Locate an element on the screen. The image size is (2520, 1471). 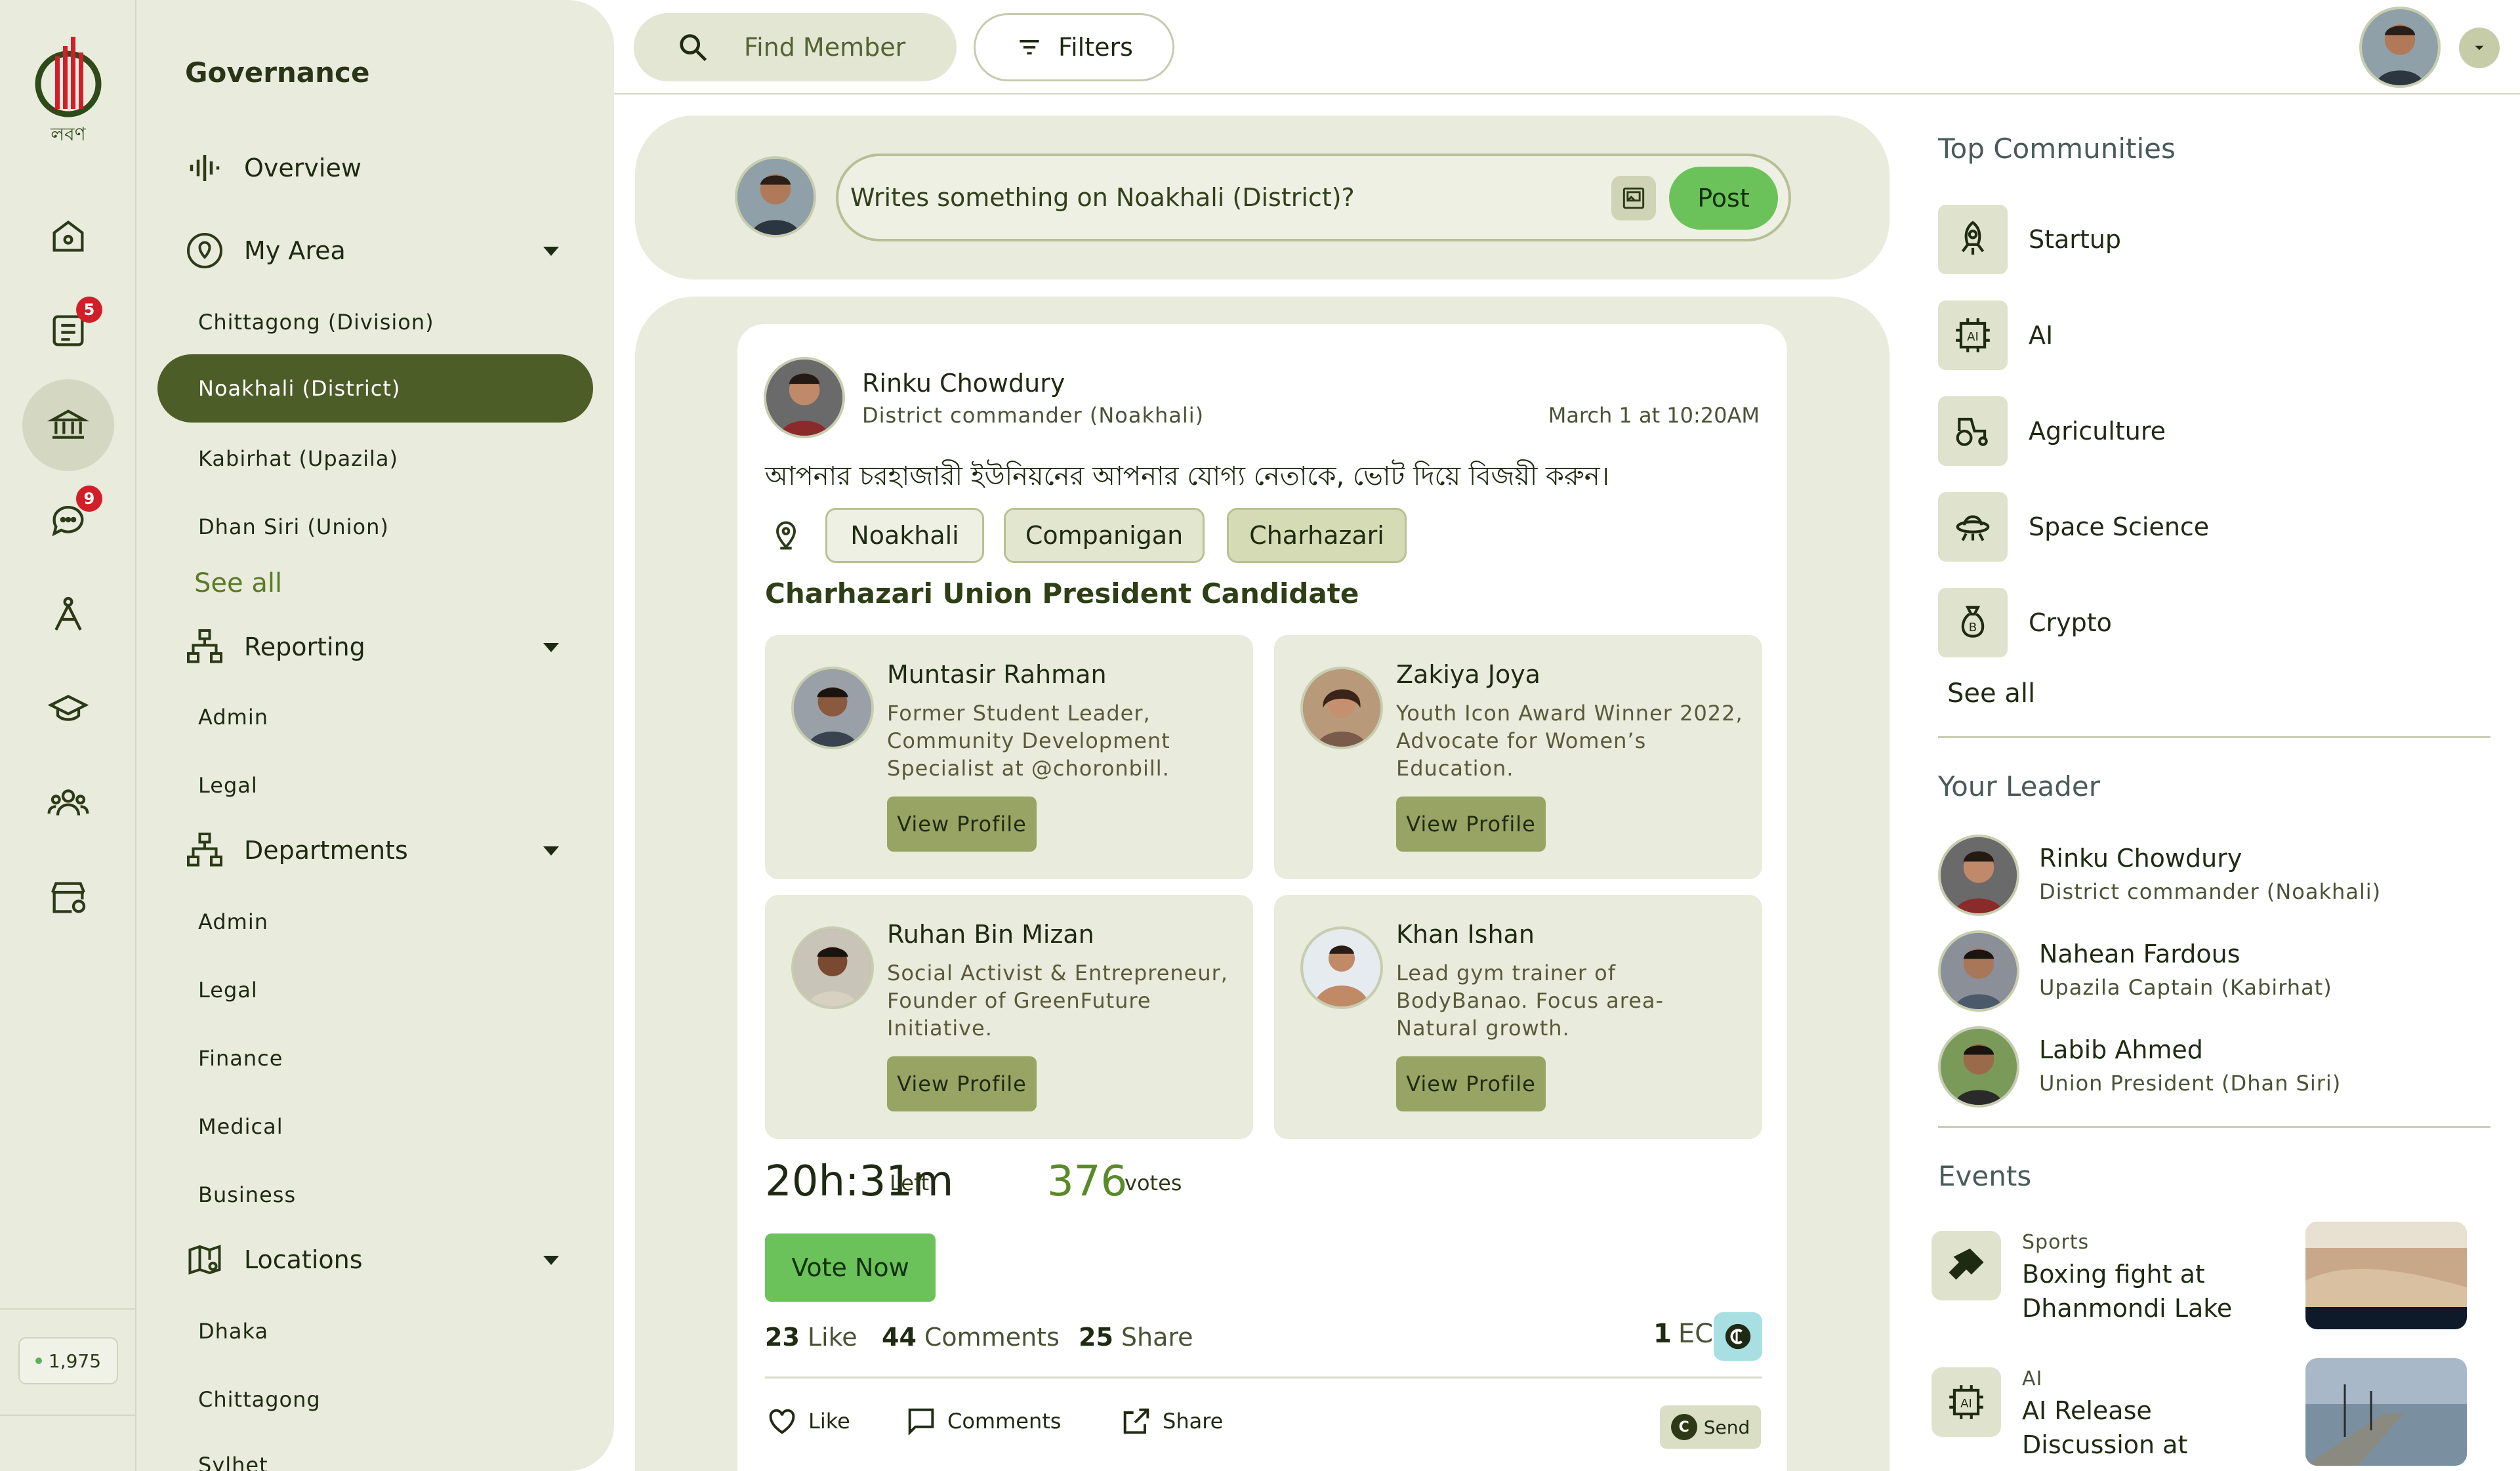
shares-count: 25 is located at coordinates (1096, 1337).